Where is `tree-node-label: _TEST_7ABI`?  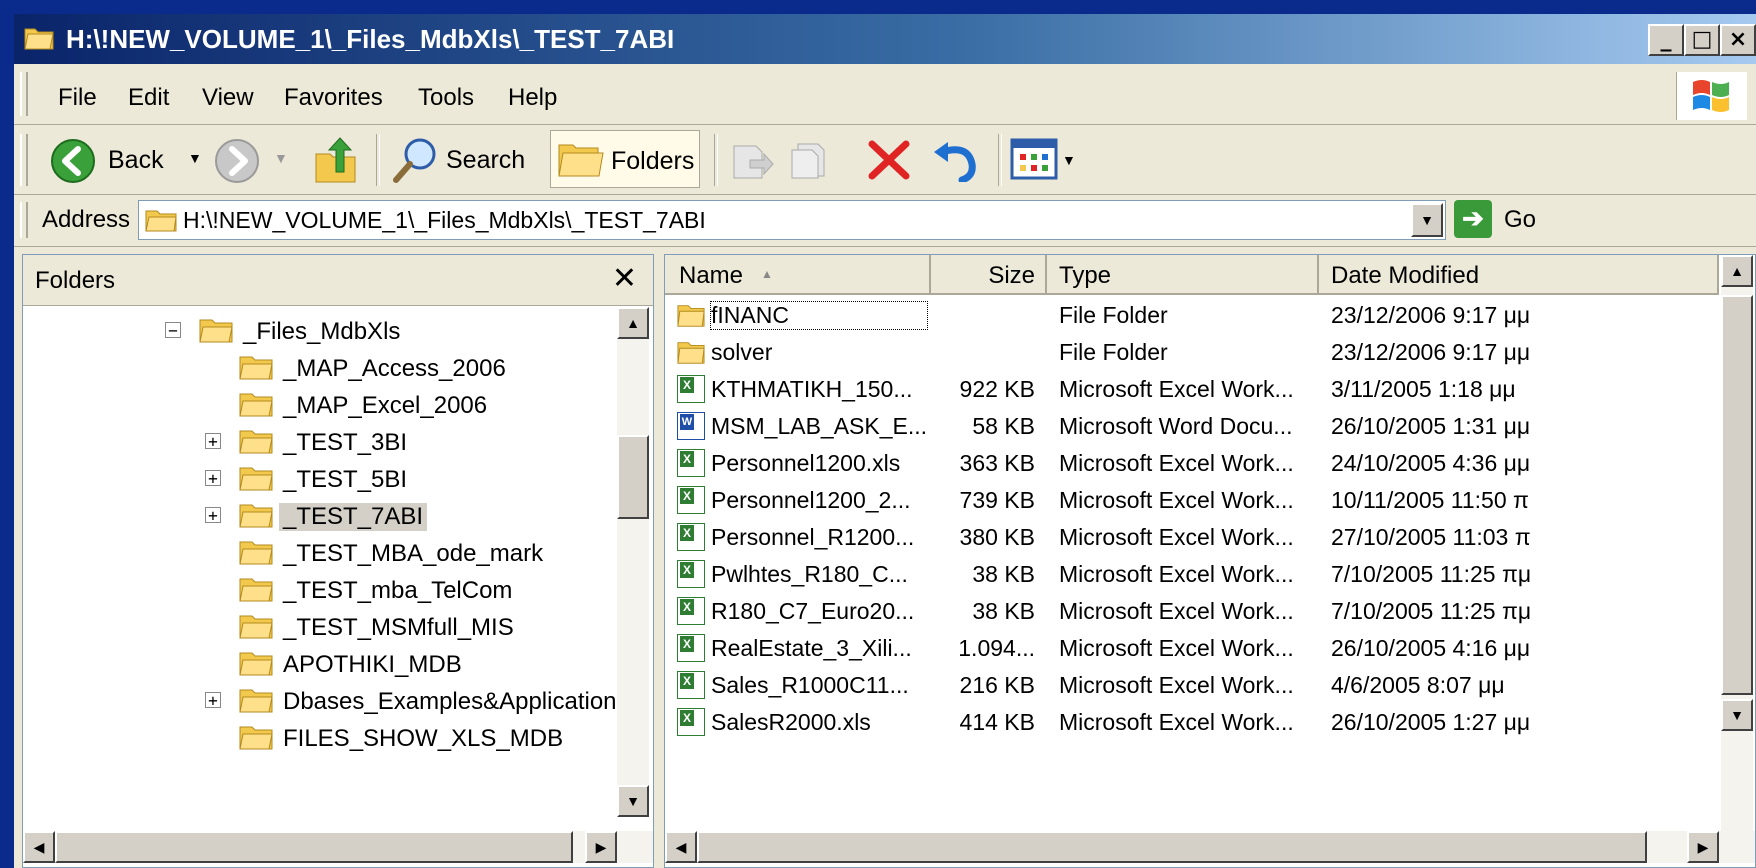
tree-node-label: _TEST_7ABI is located at coordinates (353, 517).